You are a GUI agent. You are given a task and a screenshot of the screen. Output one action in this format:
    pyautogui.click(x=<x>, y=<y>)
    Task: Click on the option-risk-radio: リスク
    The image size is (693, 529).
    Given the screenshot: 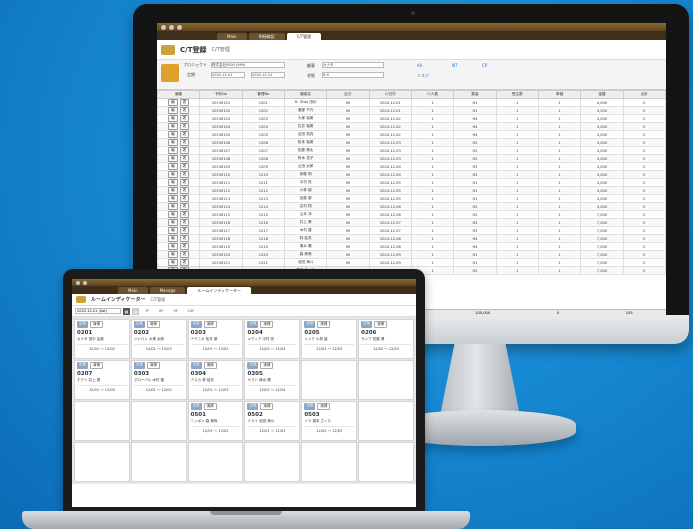 What is the action you would take?
    pyautogui.click(x=423, y=76)
    